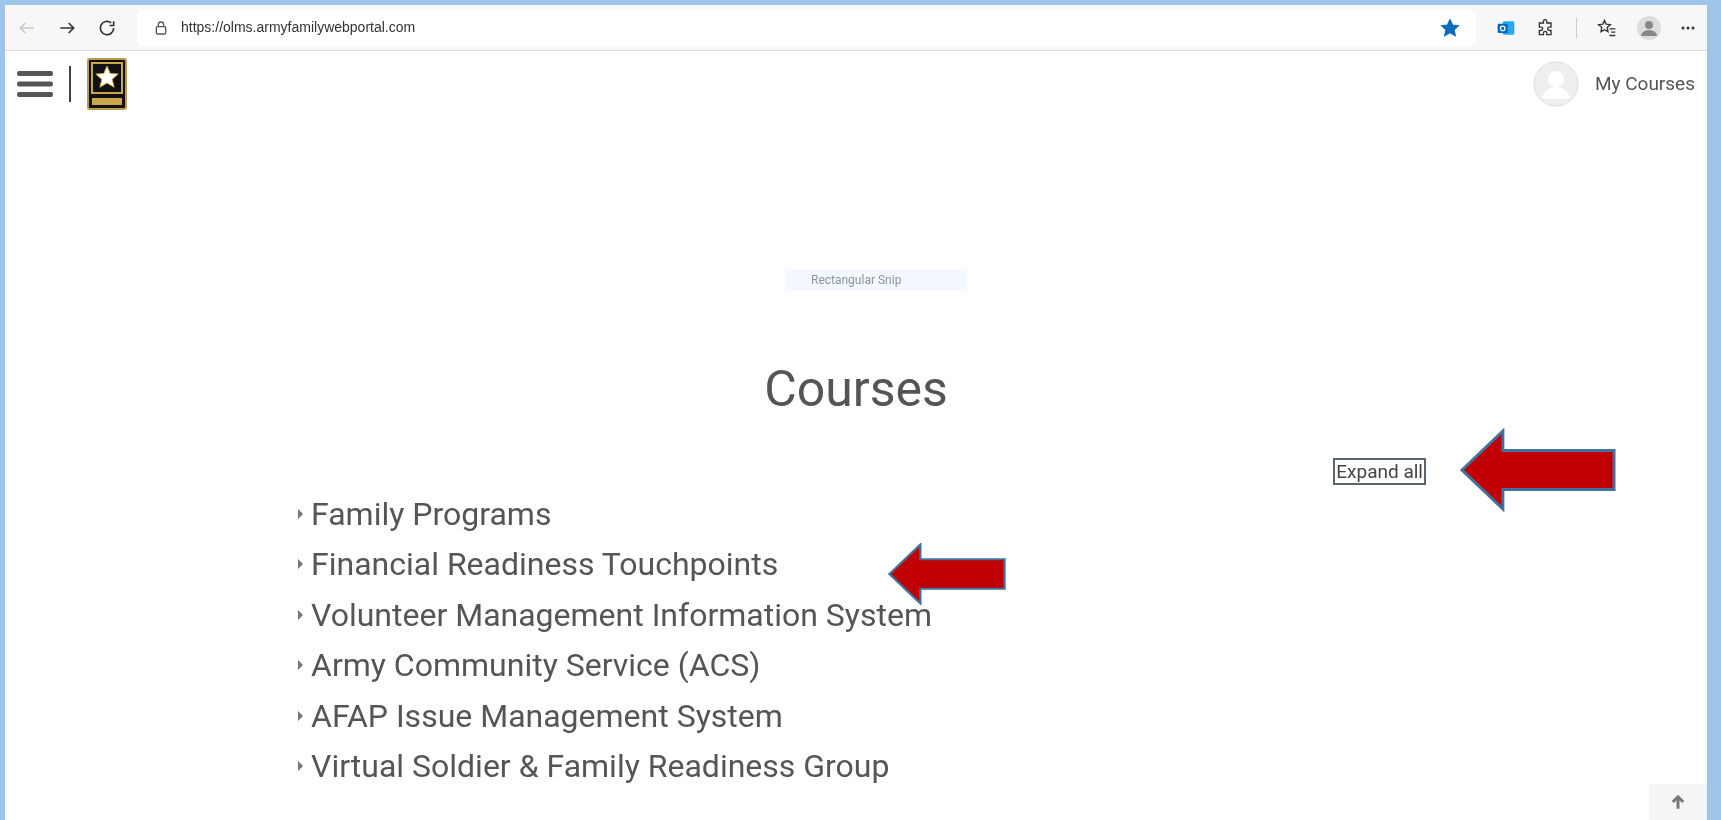 Image resolution: width=1721 pixels, height=820 pixels. I want to click on my-courses-link: My Courses, so click(1644, 84).